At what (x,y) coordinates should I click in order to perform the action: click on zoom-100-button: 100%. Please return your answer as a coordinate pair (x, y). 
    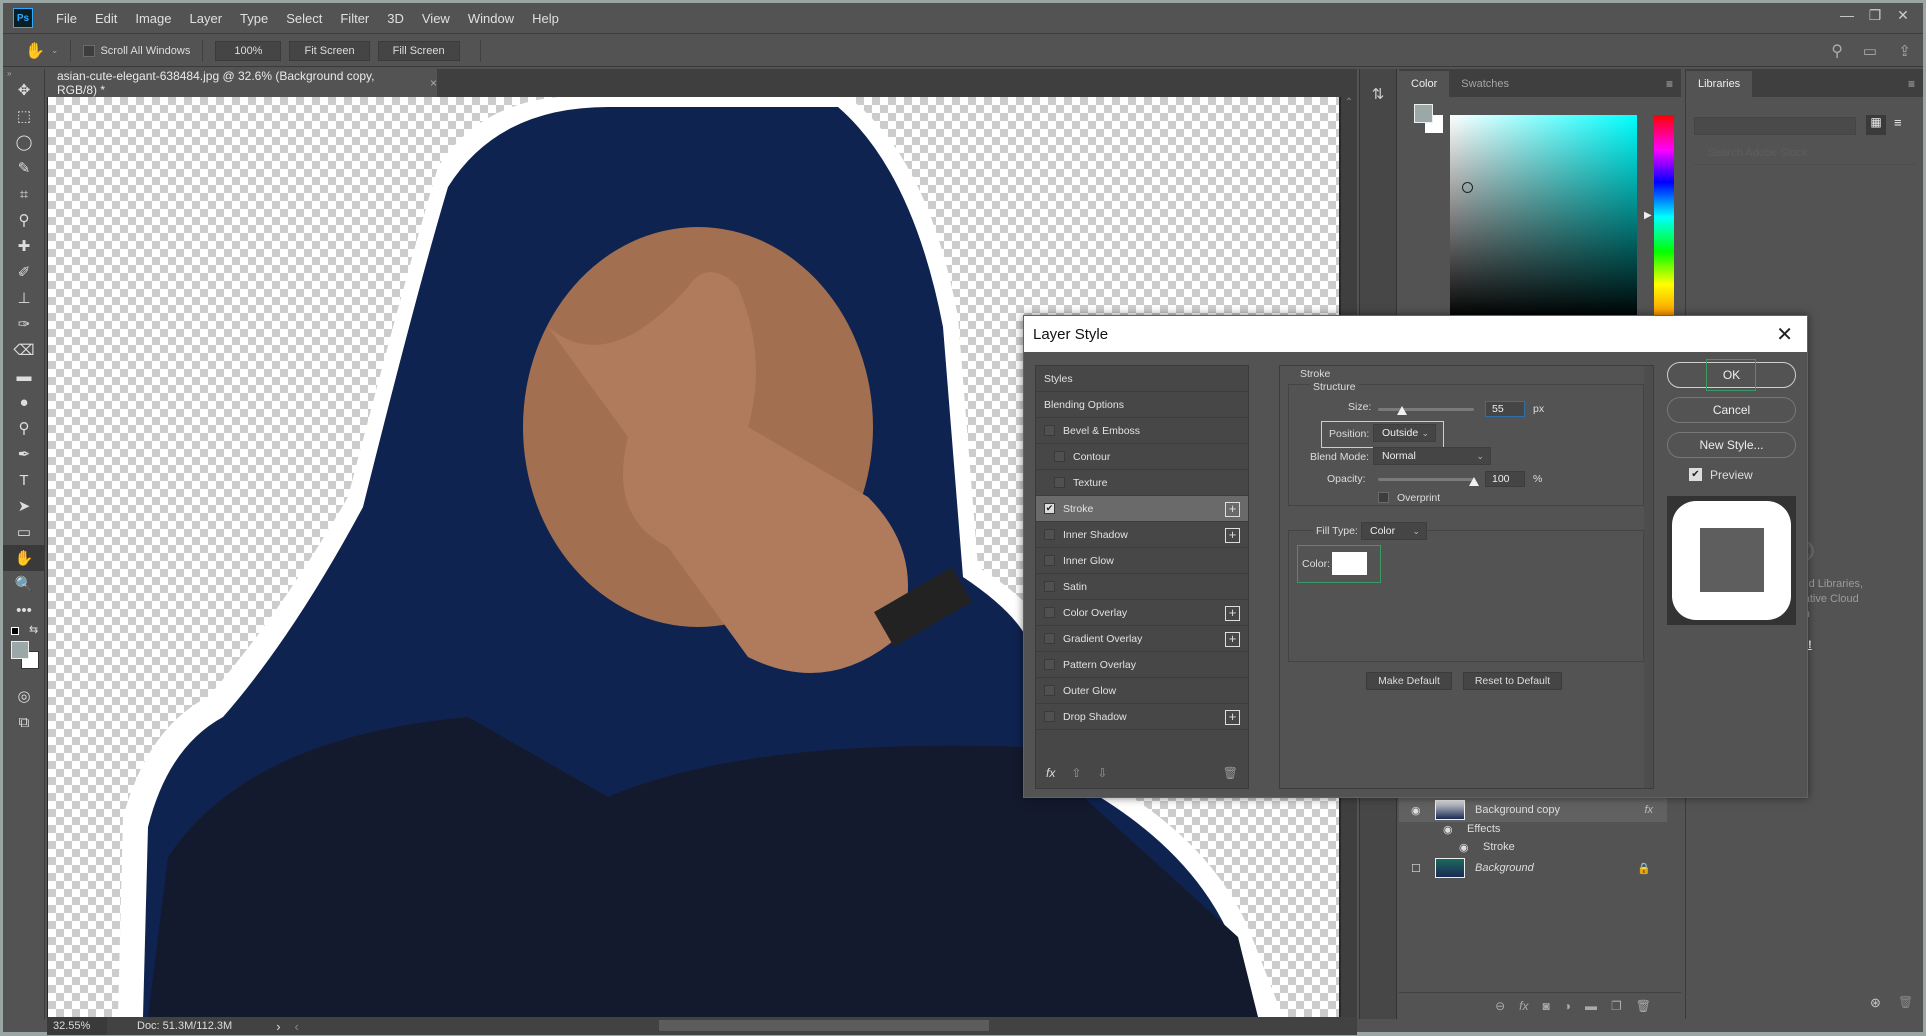
    Looking at the image, I should click on (248, 50).